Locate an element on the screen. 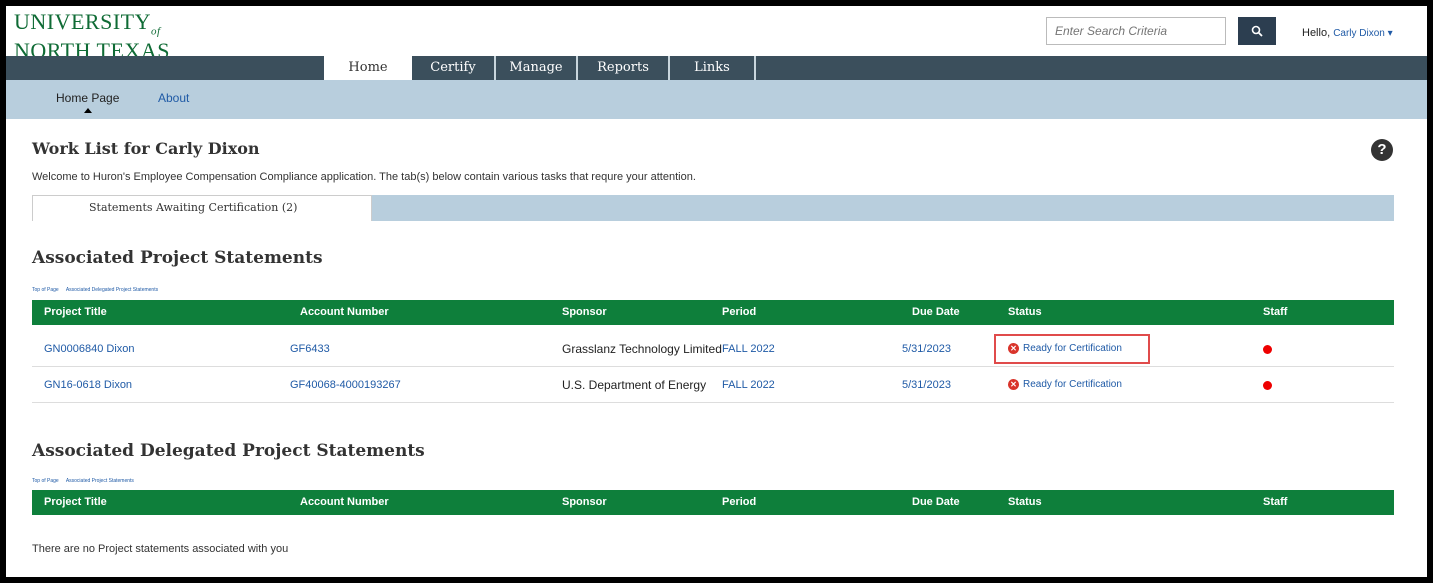  unt-logo: UNIVERSITYof NORTH TEXAS is located at coordinates (92, 35).